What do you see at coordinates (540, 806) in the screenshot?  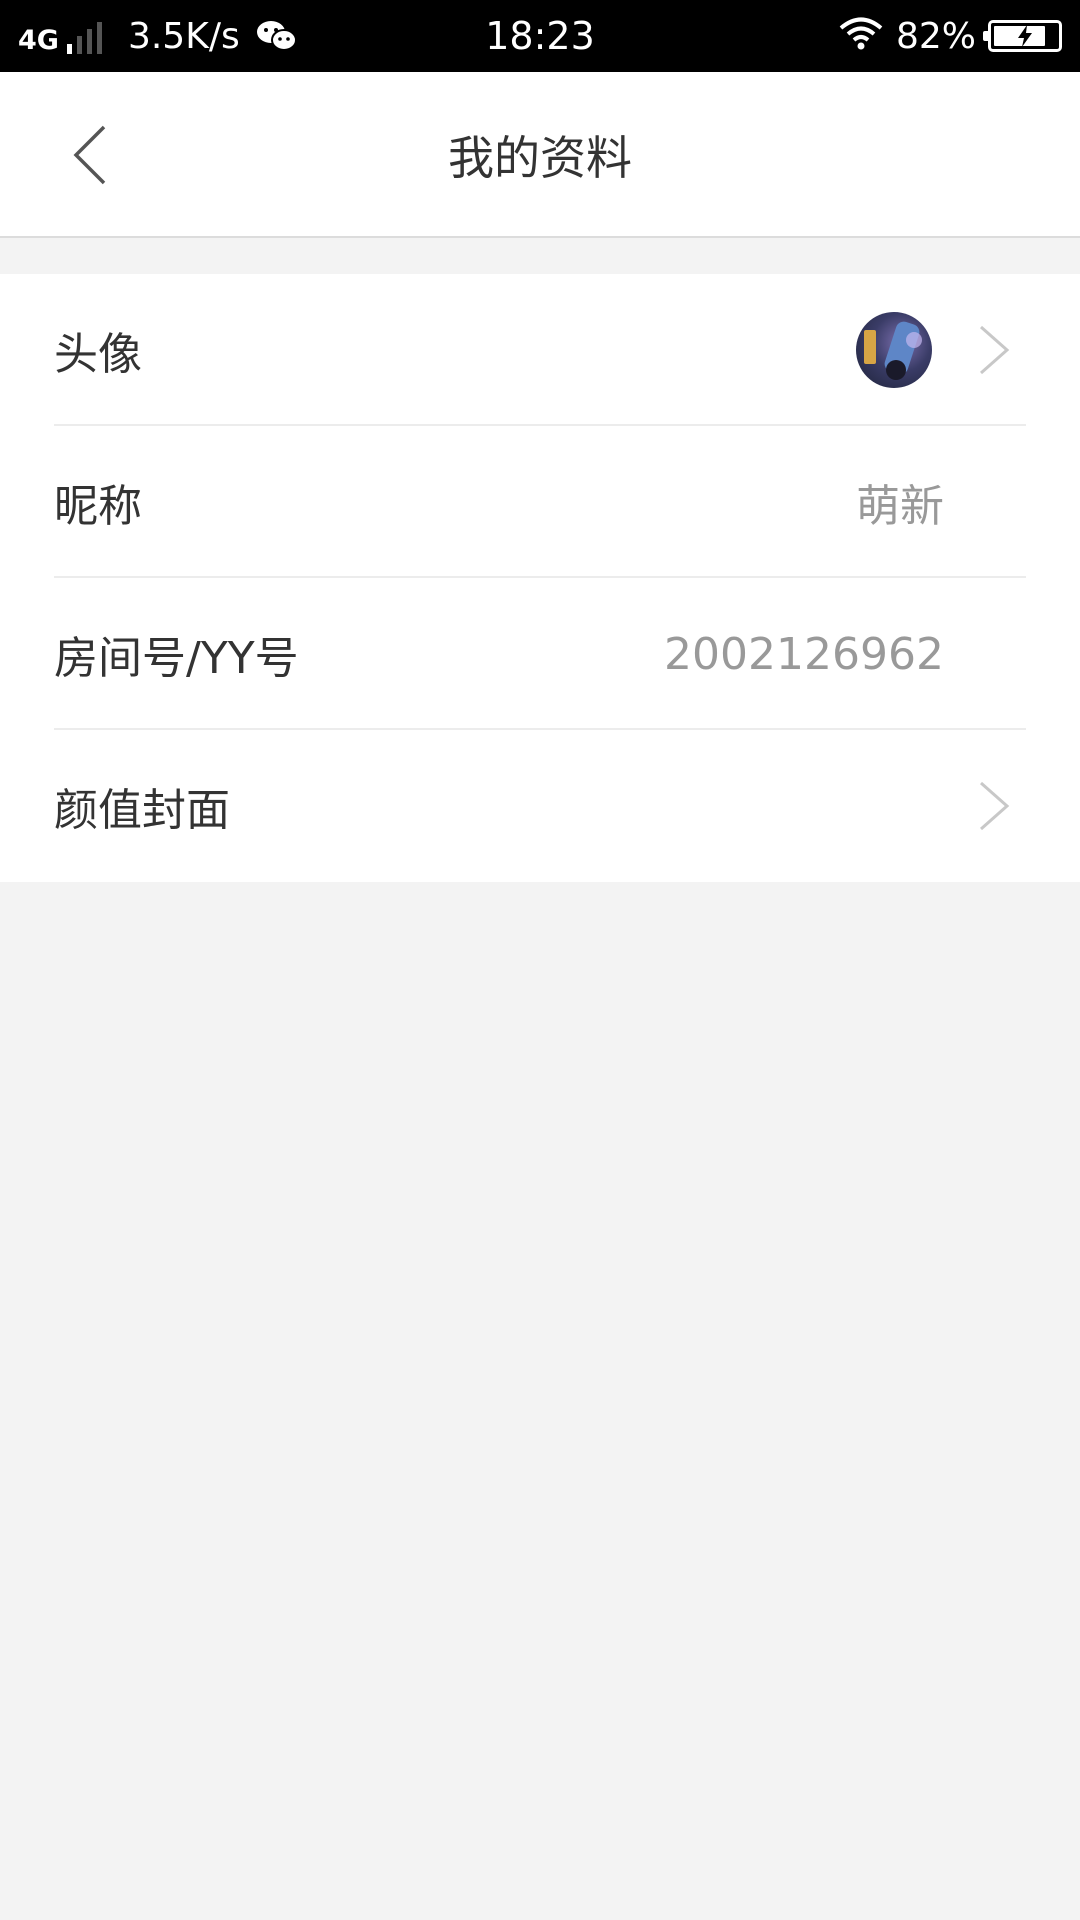 I see `row-cover: 颜值封面` at bounding box center [540, 806].